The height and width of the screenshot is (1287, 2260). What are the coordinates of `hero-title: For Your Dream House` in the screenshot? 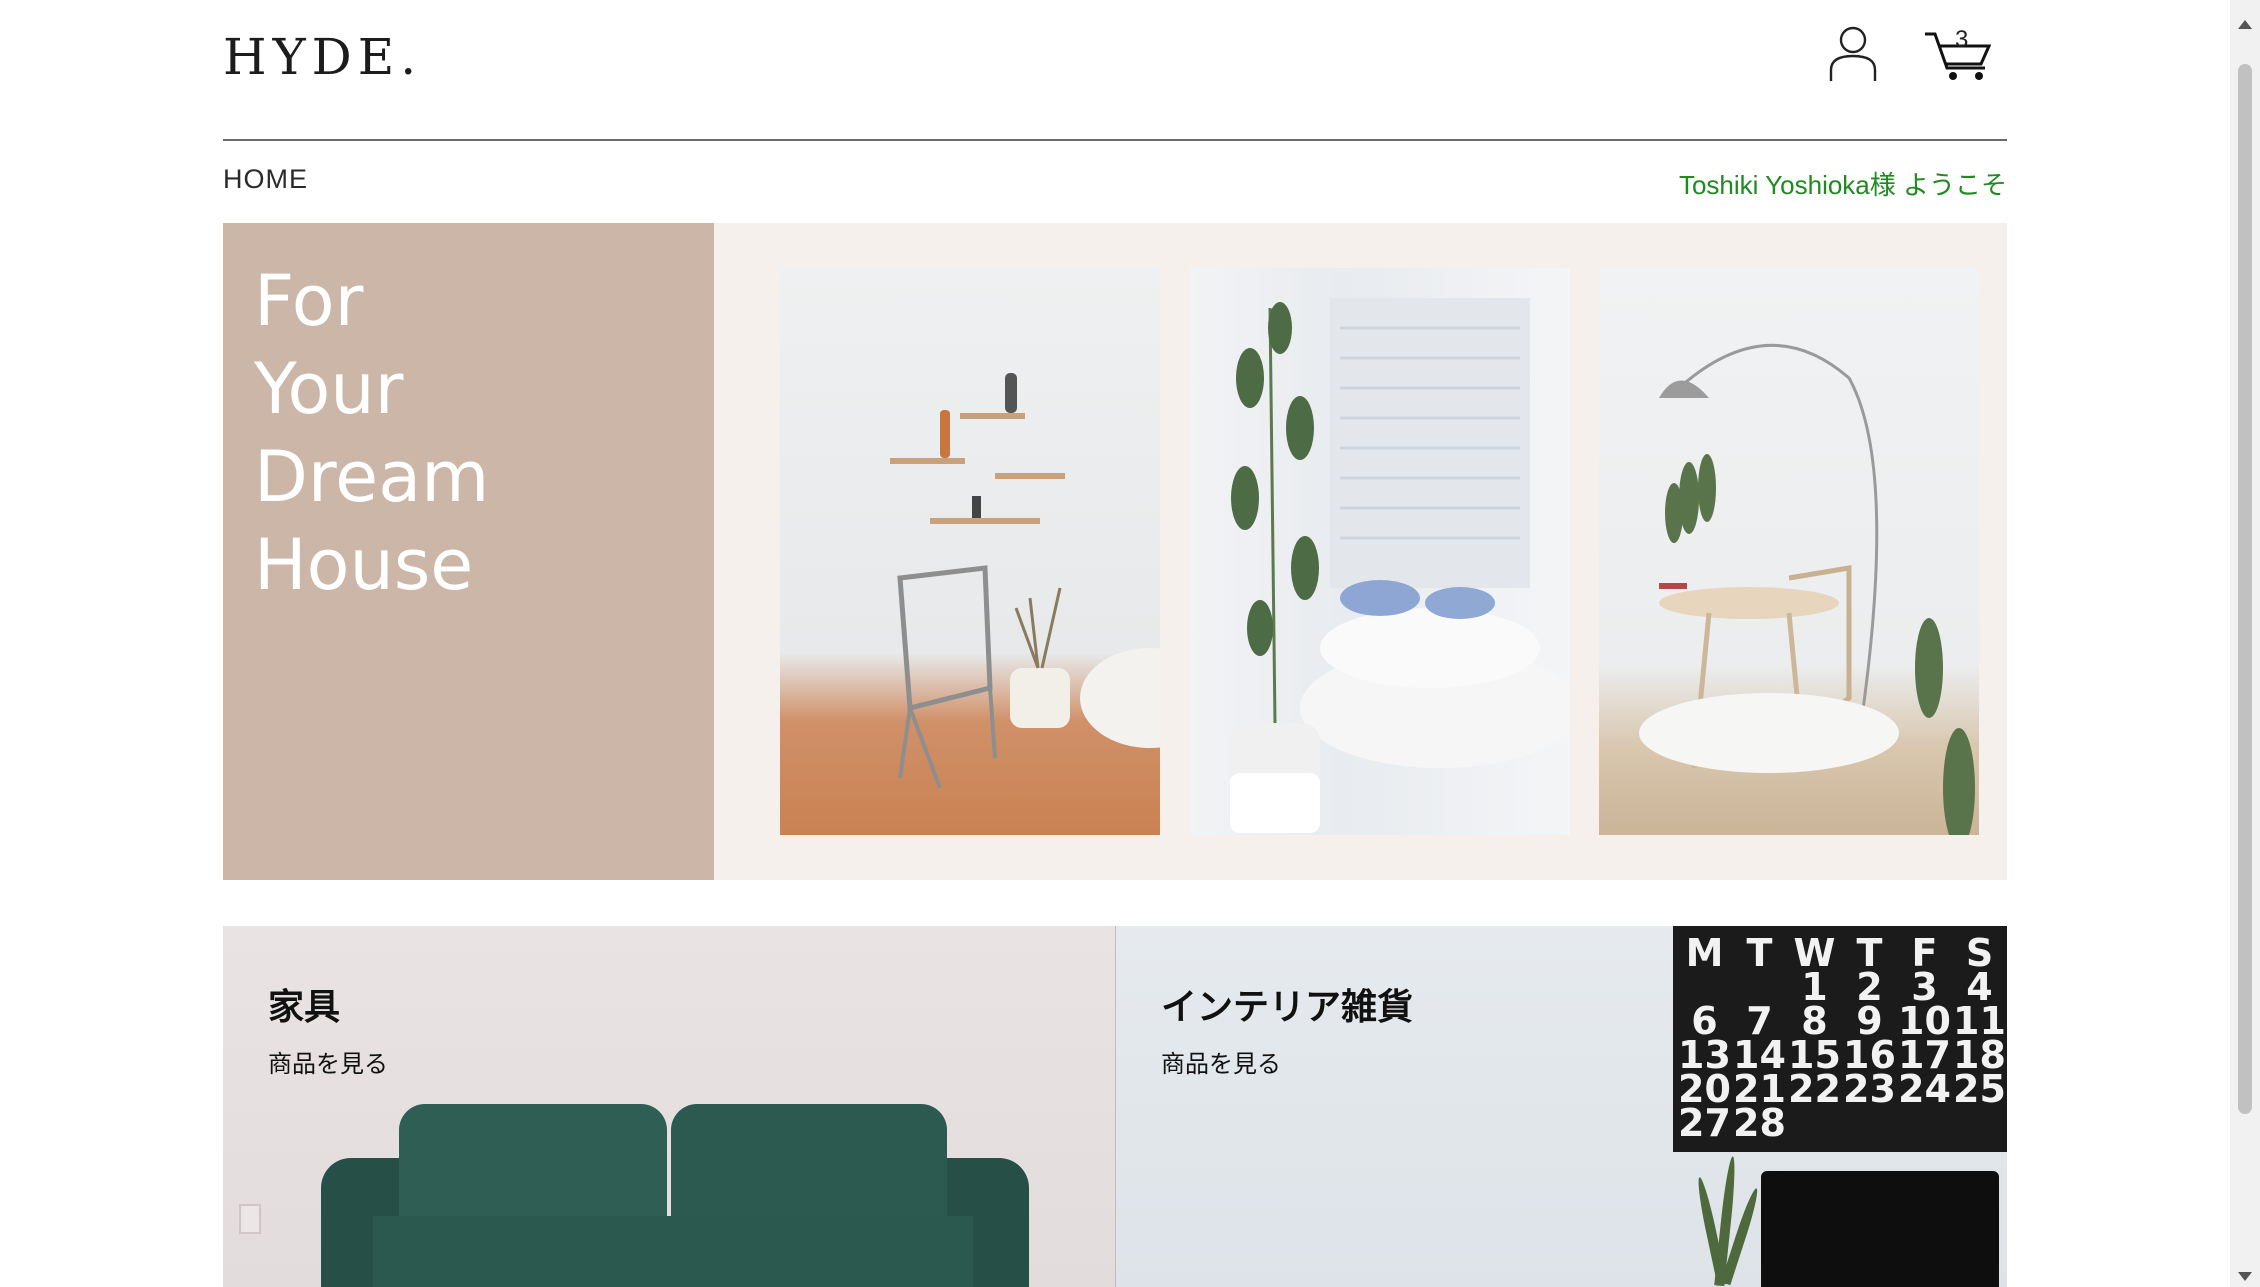 It's located at (371, 433).